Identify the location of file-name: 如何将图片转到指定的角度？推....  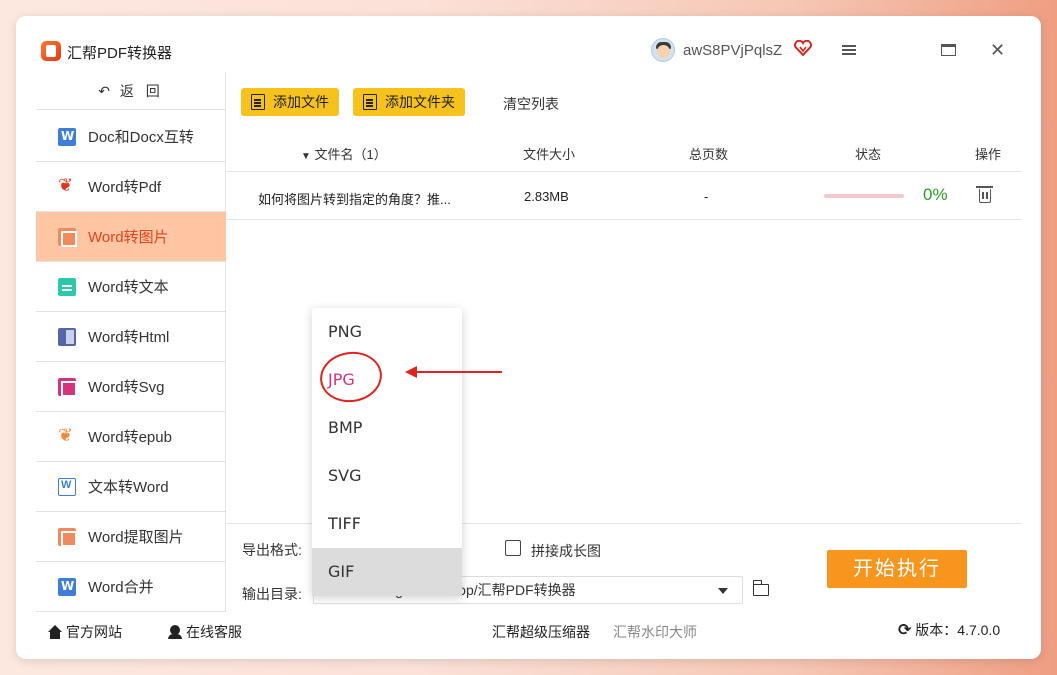
(354, 199).